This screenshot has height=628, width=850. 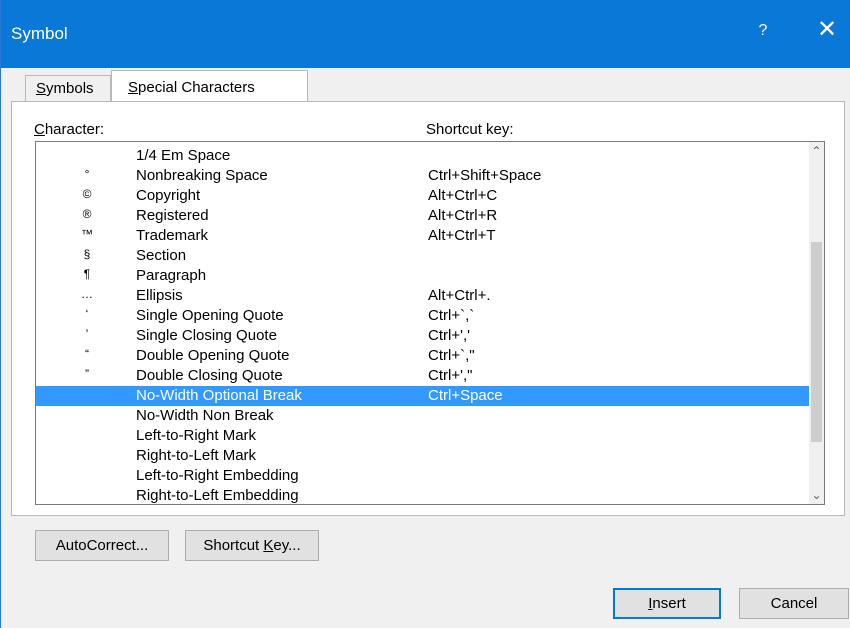 What do you see at coordinates (217, 495) in the screenshot?
I see `row-name: Right-to-Left Embedding` at bounding box center [217, 495].